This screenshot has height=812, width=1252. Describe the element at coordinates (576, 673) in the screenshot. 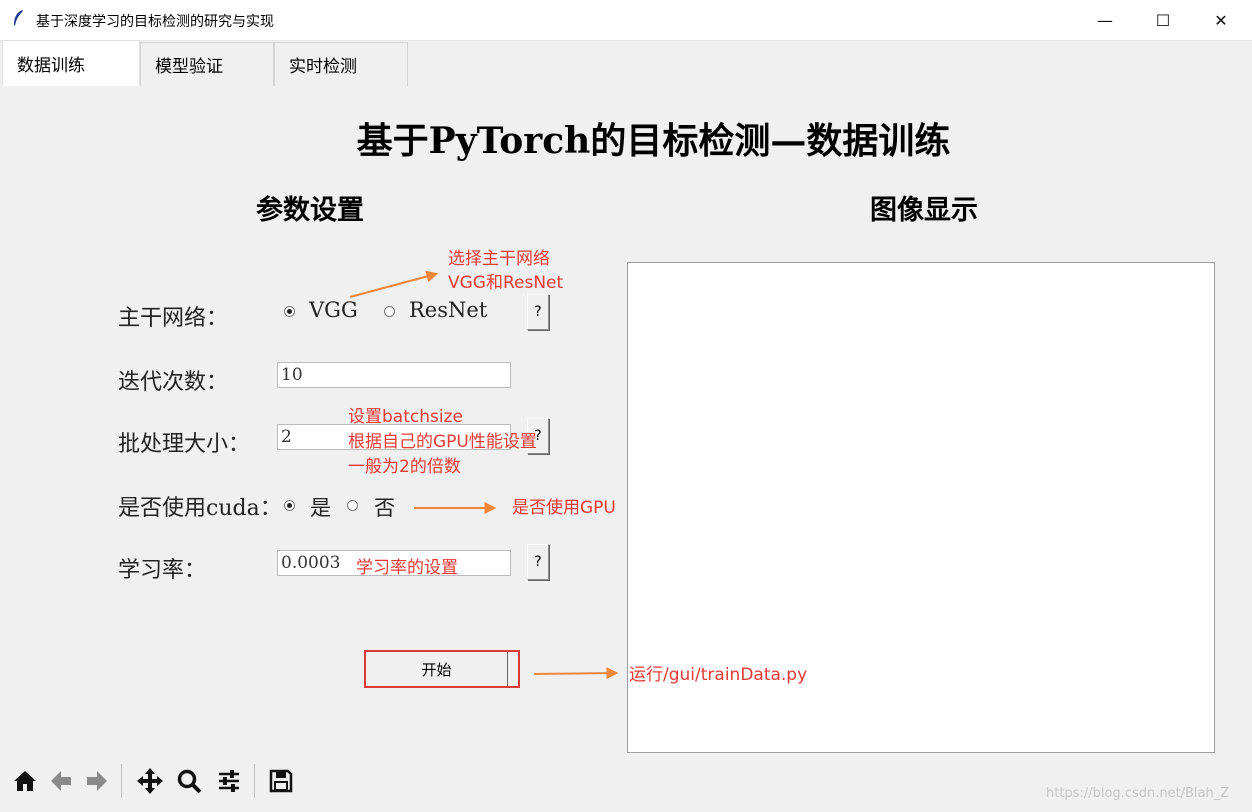

I see `arrow-start` at that location.